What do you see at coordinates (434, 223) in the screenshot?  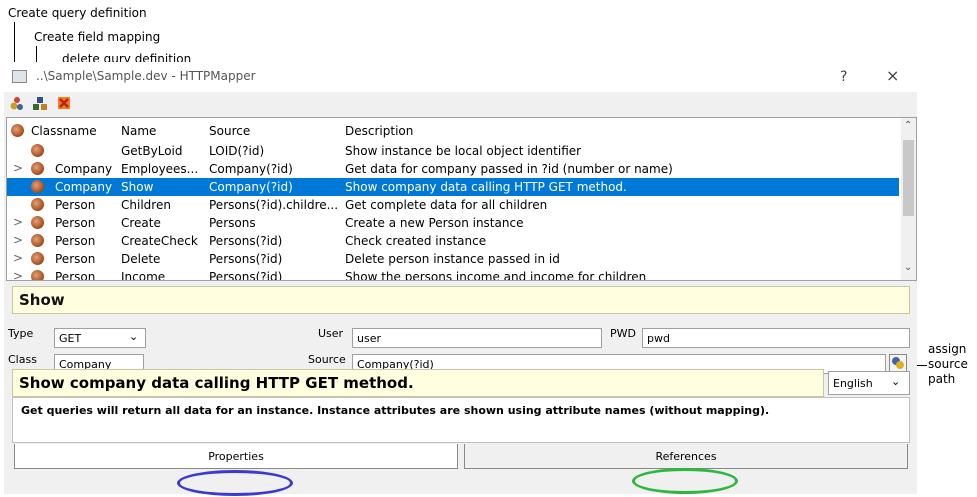 I see `cell-description: Create a new Person instance` at bounding box center [434, 223].